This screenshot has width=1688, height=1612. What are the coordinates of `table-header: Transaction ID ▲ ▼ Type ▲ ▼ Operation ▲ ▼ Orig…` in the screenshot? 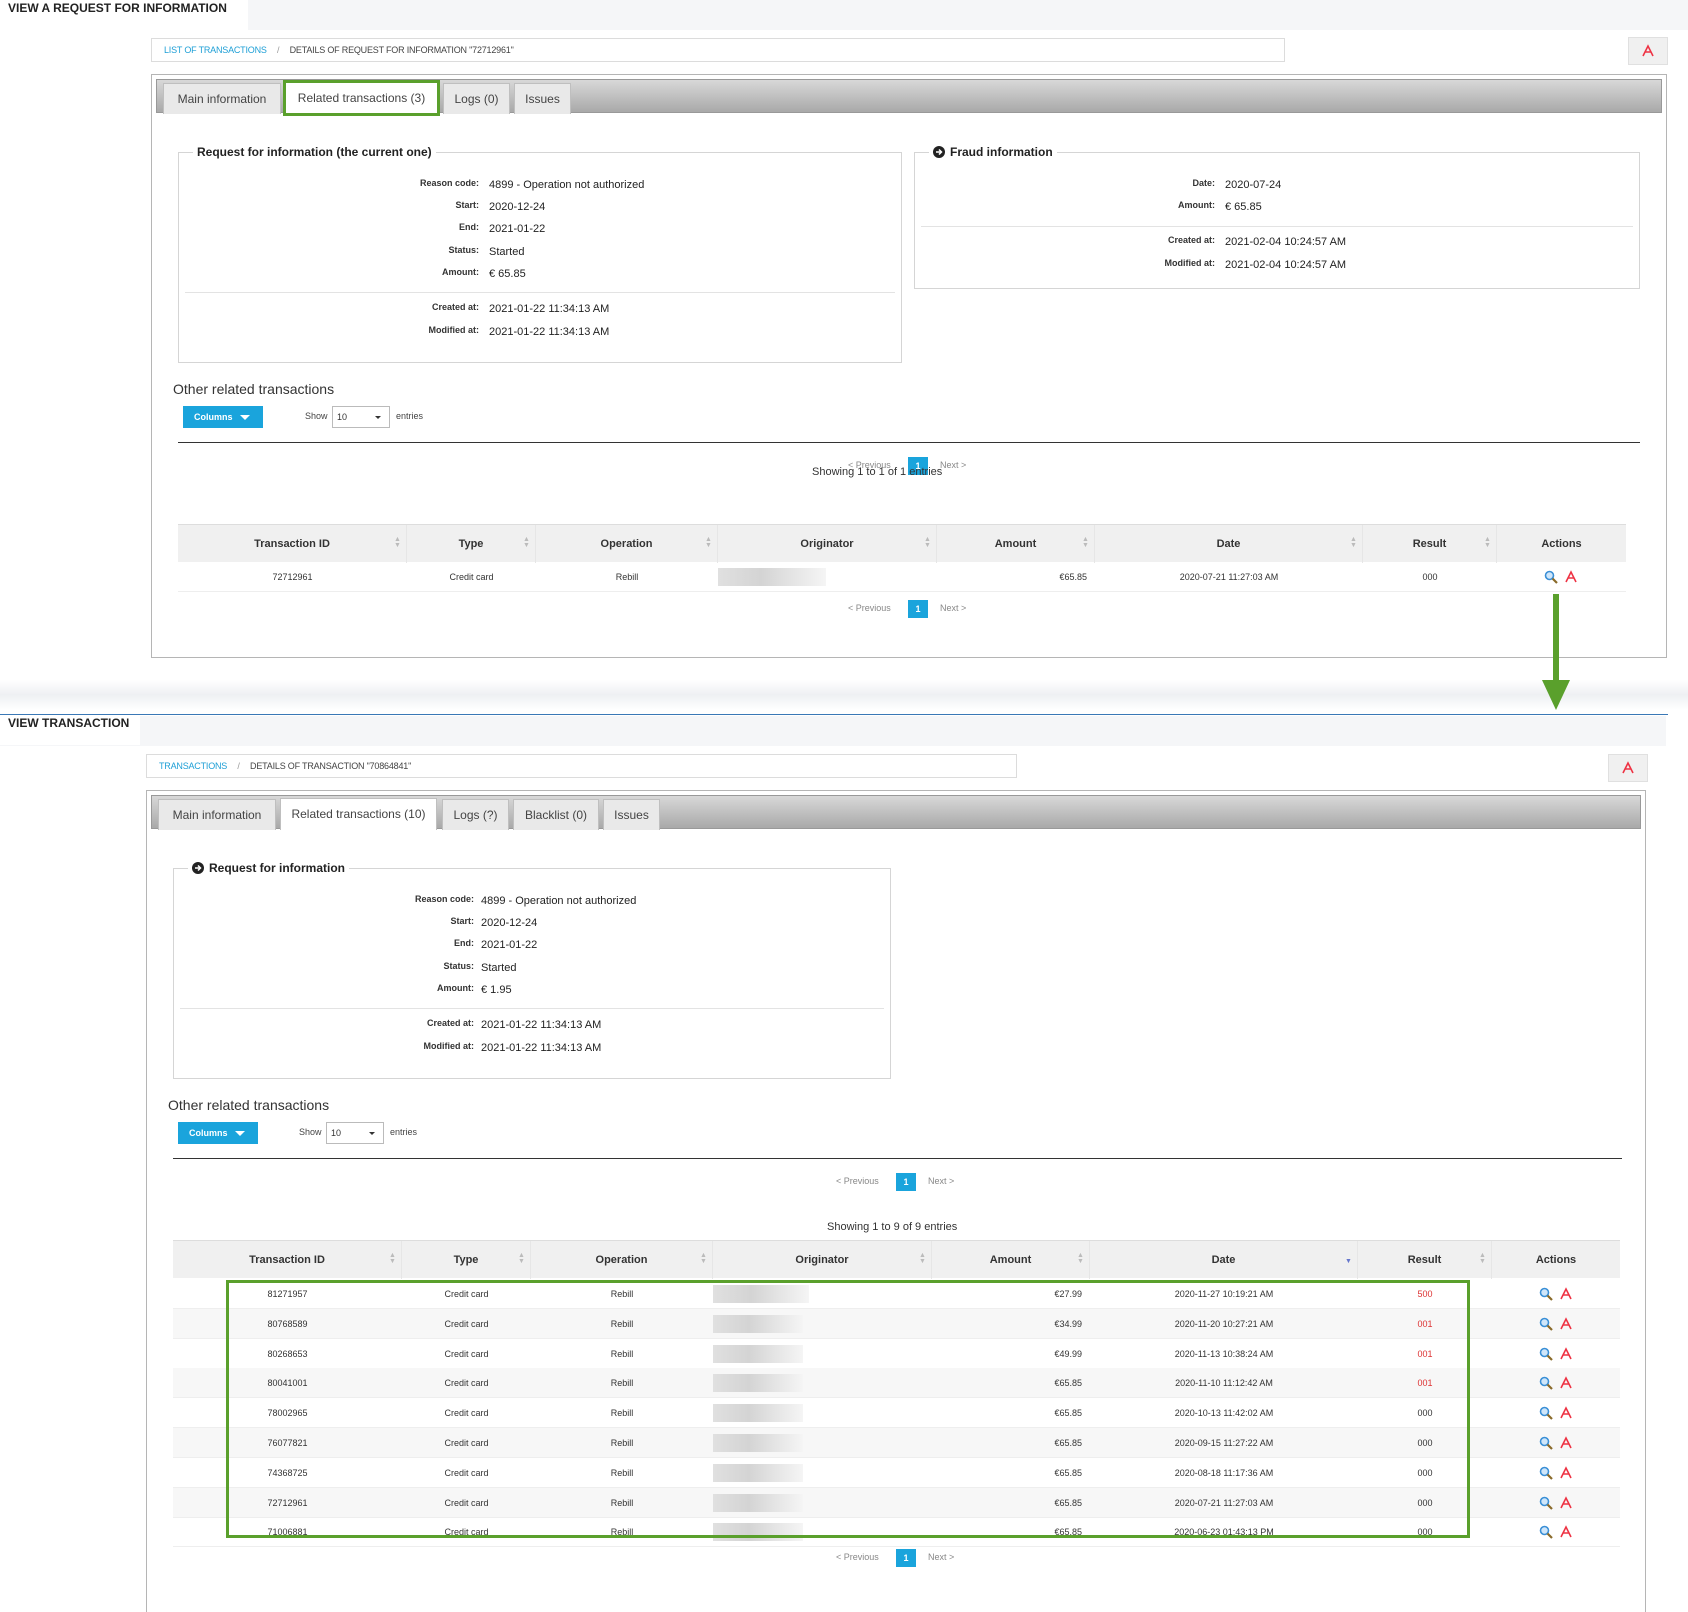 It's located at (896, 1259).